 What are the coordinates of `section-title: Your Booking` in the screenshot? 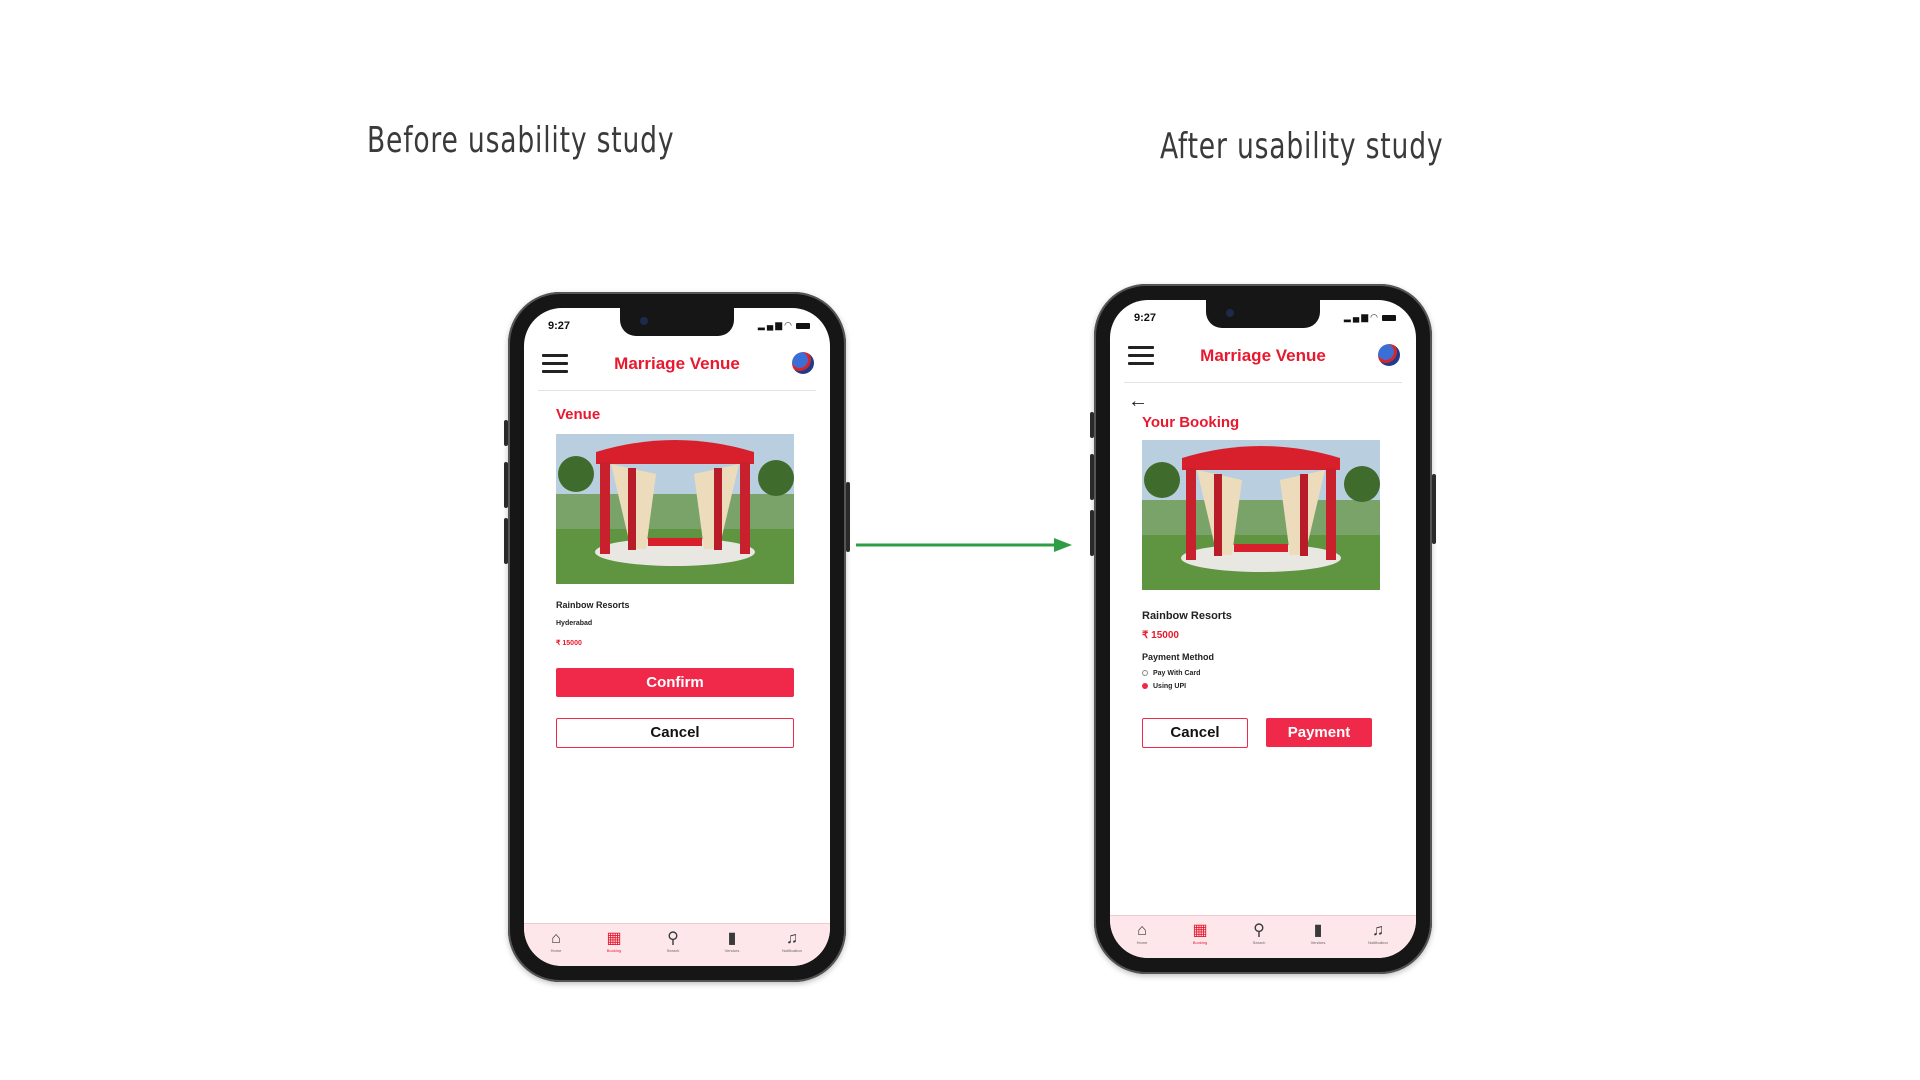 It's located at (1191, 422).